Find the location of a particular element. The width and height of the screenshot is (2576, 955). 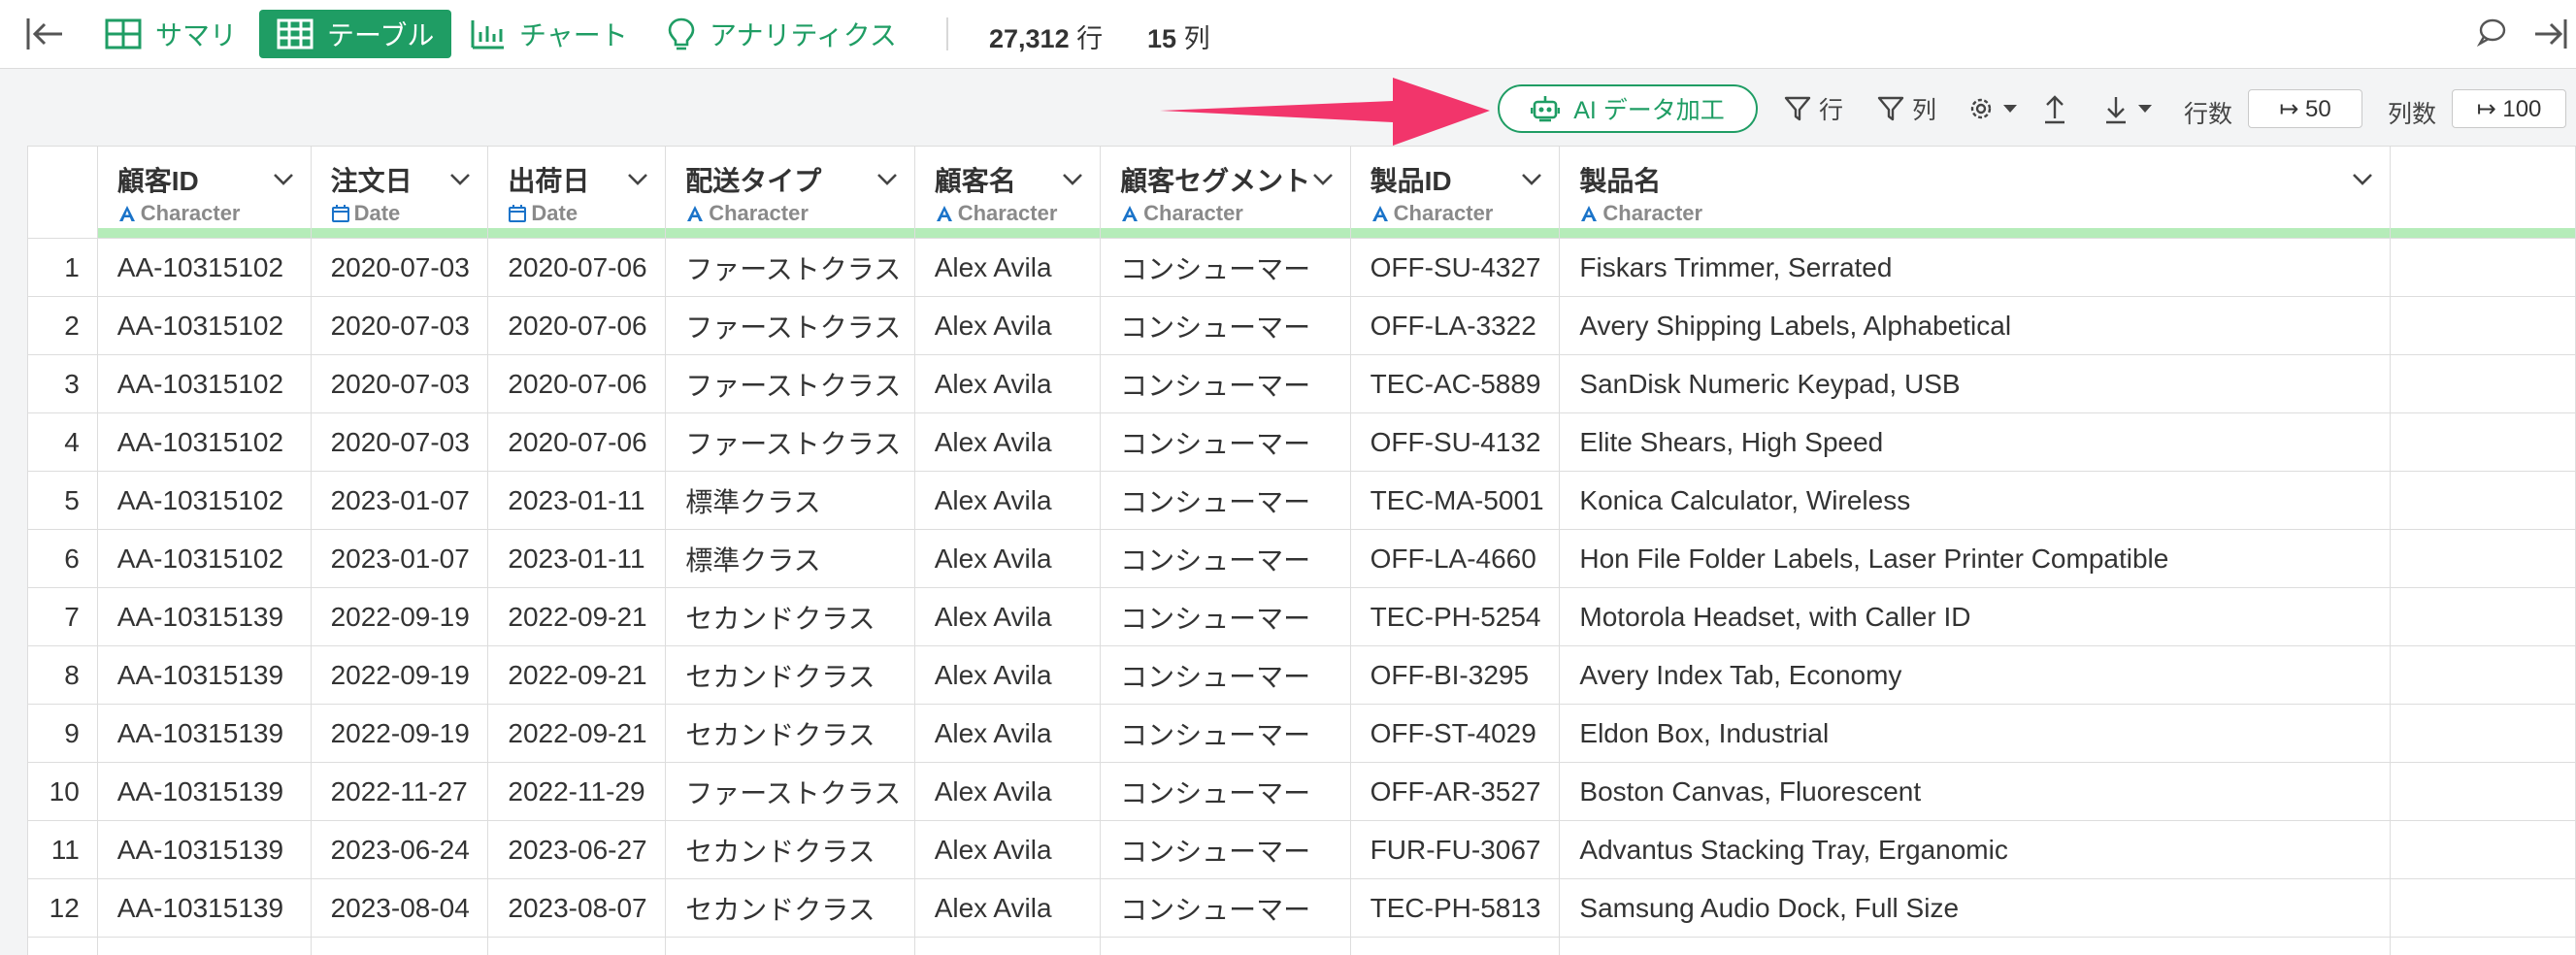

rows-limit-input: ↦ 50 is located at coordinates (2305, 109).